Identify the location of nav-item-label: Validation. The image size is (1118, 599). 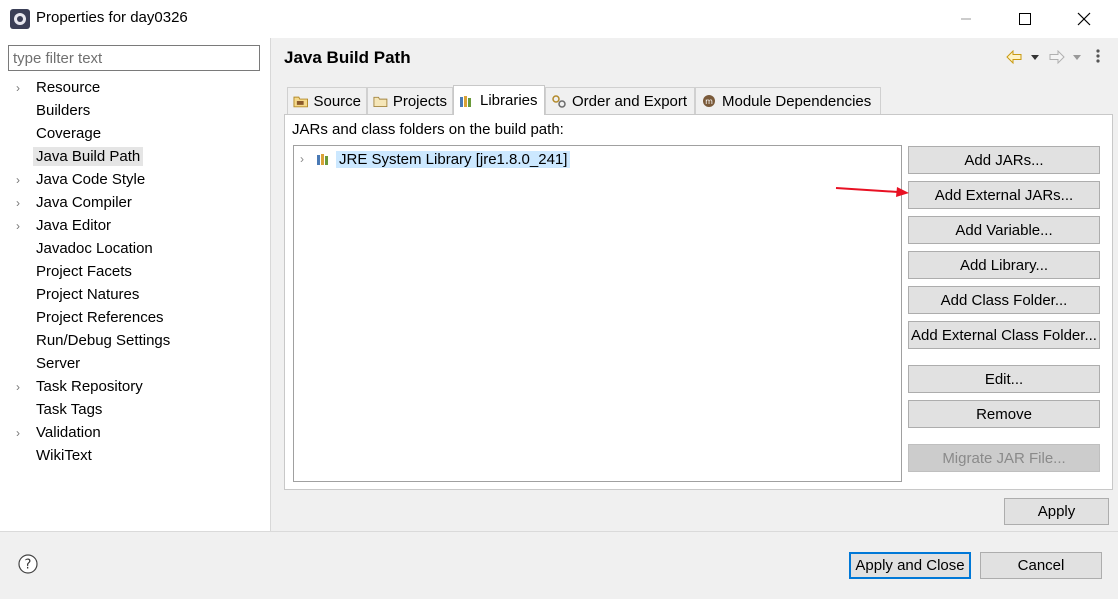
(68, 432).